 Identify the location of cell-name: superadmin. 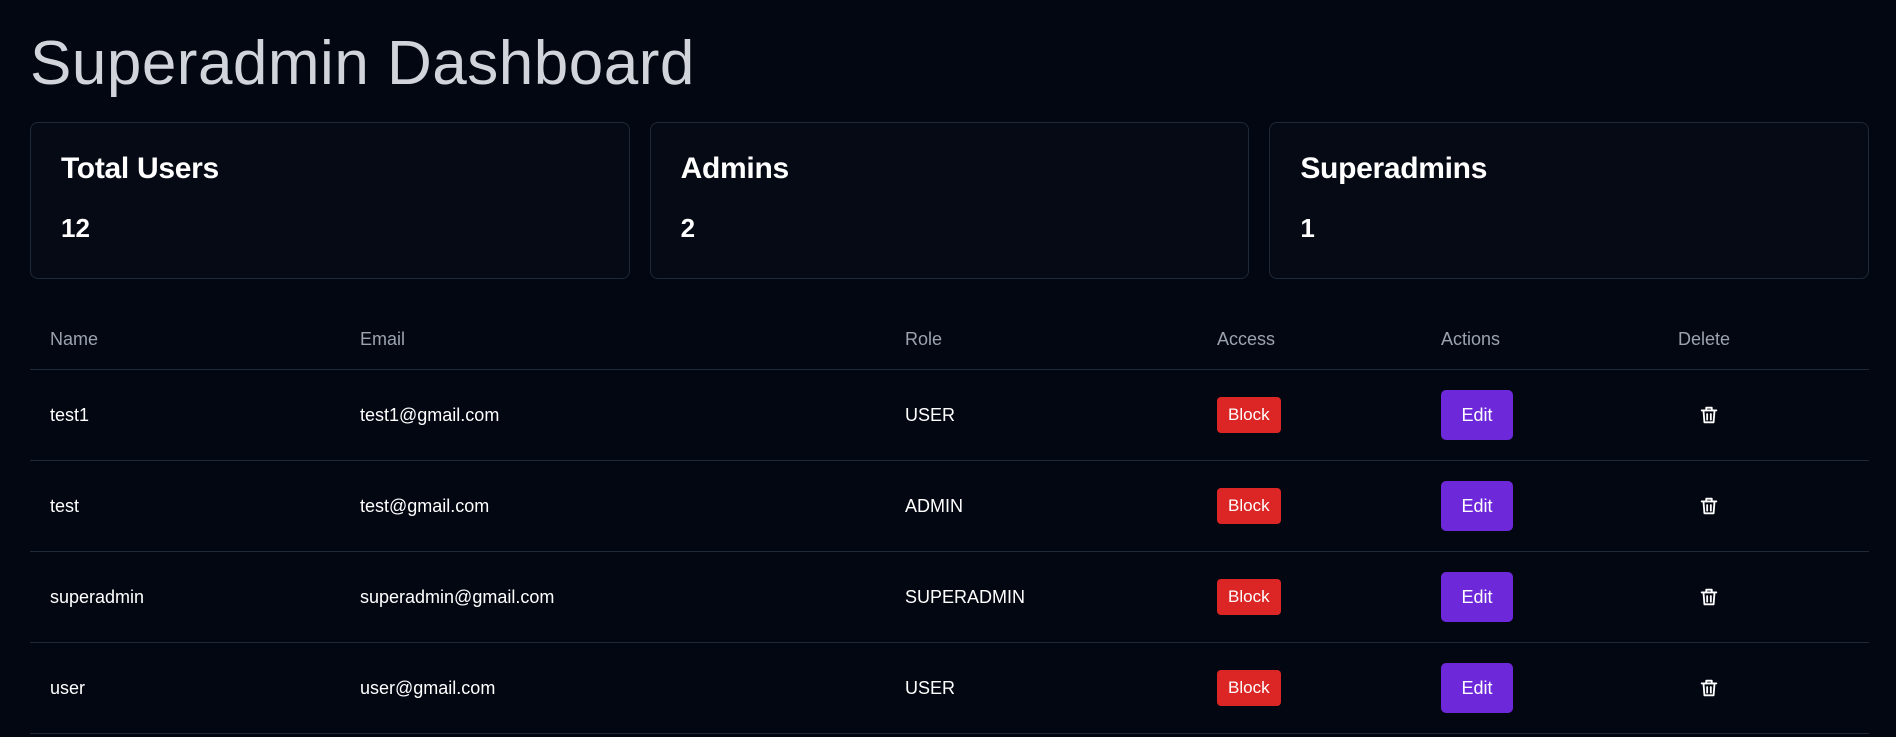
(97, 596).